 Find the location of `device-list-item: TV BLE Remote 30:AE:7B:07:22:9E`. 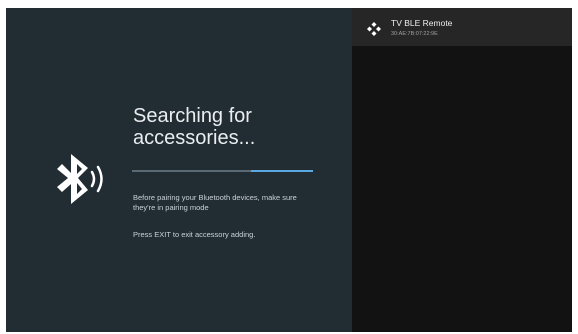

device-list-item: TV BLE Remote 30:AE:7B:07:22:9E is located at coordinates (462, 27).